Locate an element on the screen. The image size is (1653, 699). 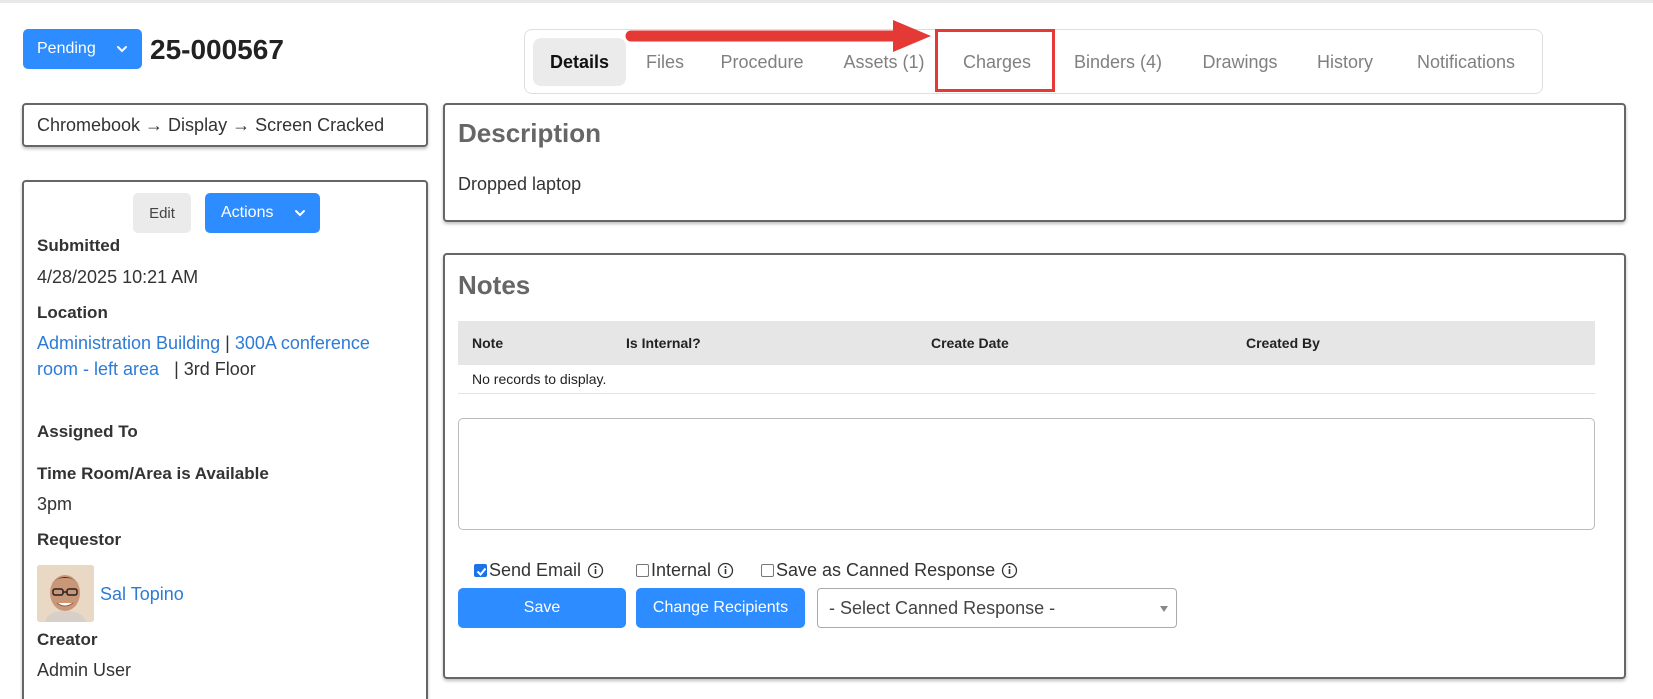
tab-drawings: Drawings is located at coordinates (1240, 62).